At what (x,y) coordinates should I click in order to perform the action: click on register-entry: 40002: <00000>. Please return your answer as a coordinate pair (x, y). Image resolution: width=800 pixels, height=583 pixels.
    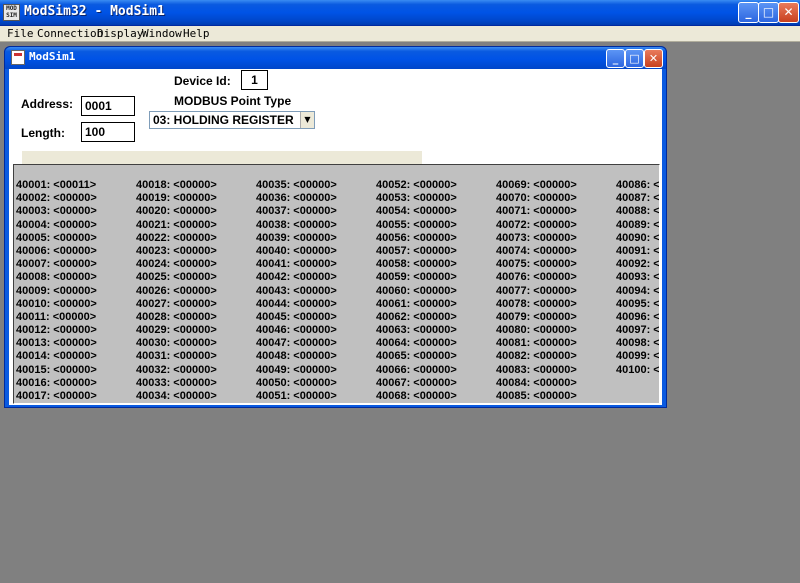
    Looking at the image, I should click on (56, 198).